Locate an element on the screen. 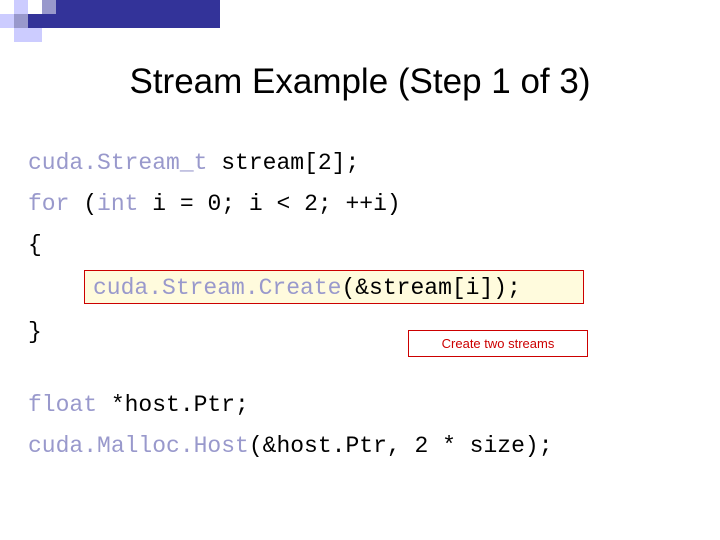 The height and width of the screenshot is (540, 720). code-line: for (int i = 0; i < 2; ++i) is located at coordinates (363, 204).